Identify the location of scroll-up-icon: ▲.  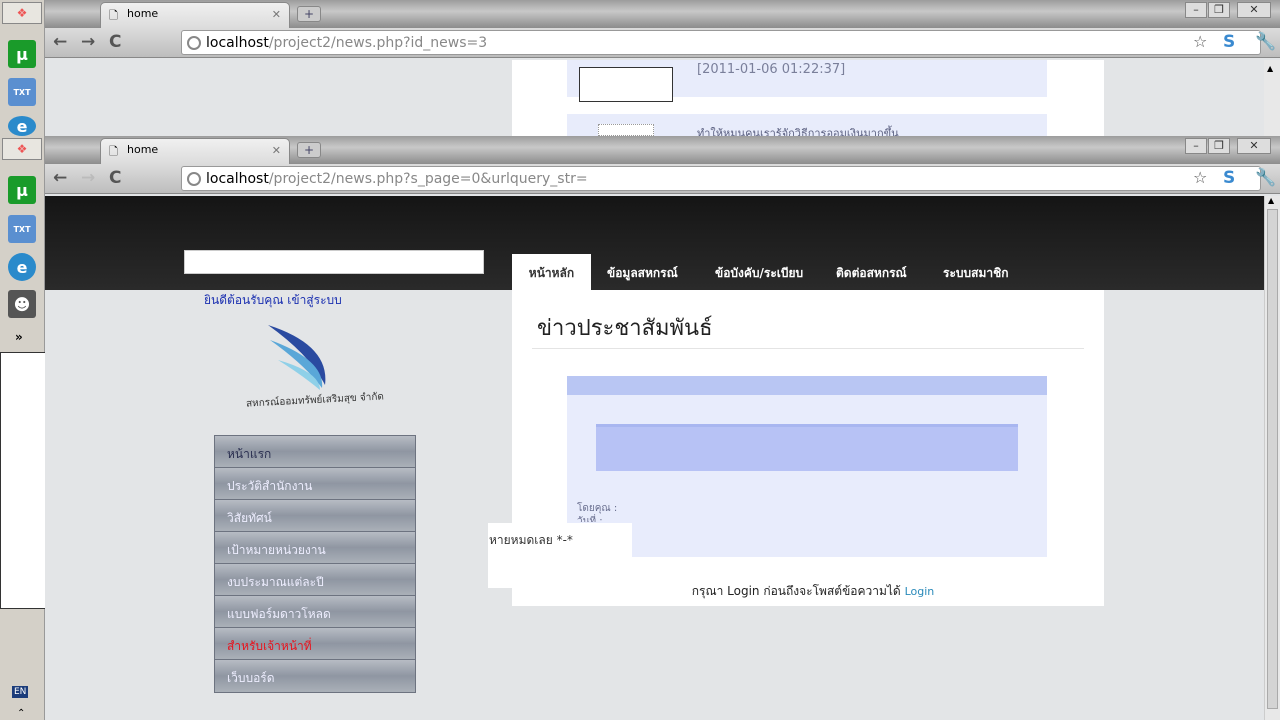
(1272, 200).